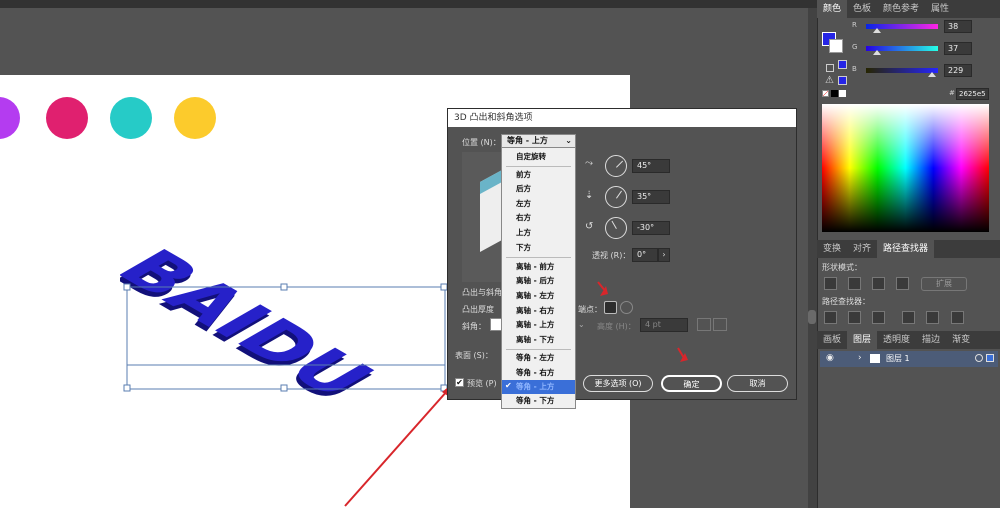  I want to click on pink-circle, so click(67, 118).